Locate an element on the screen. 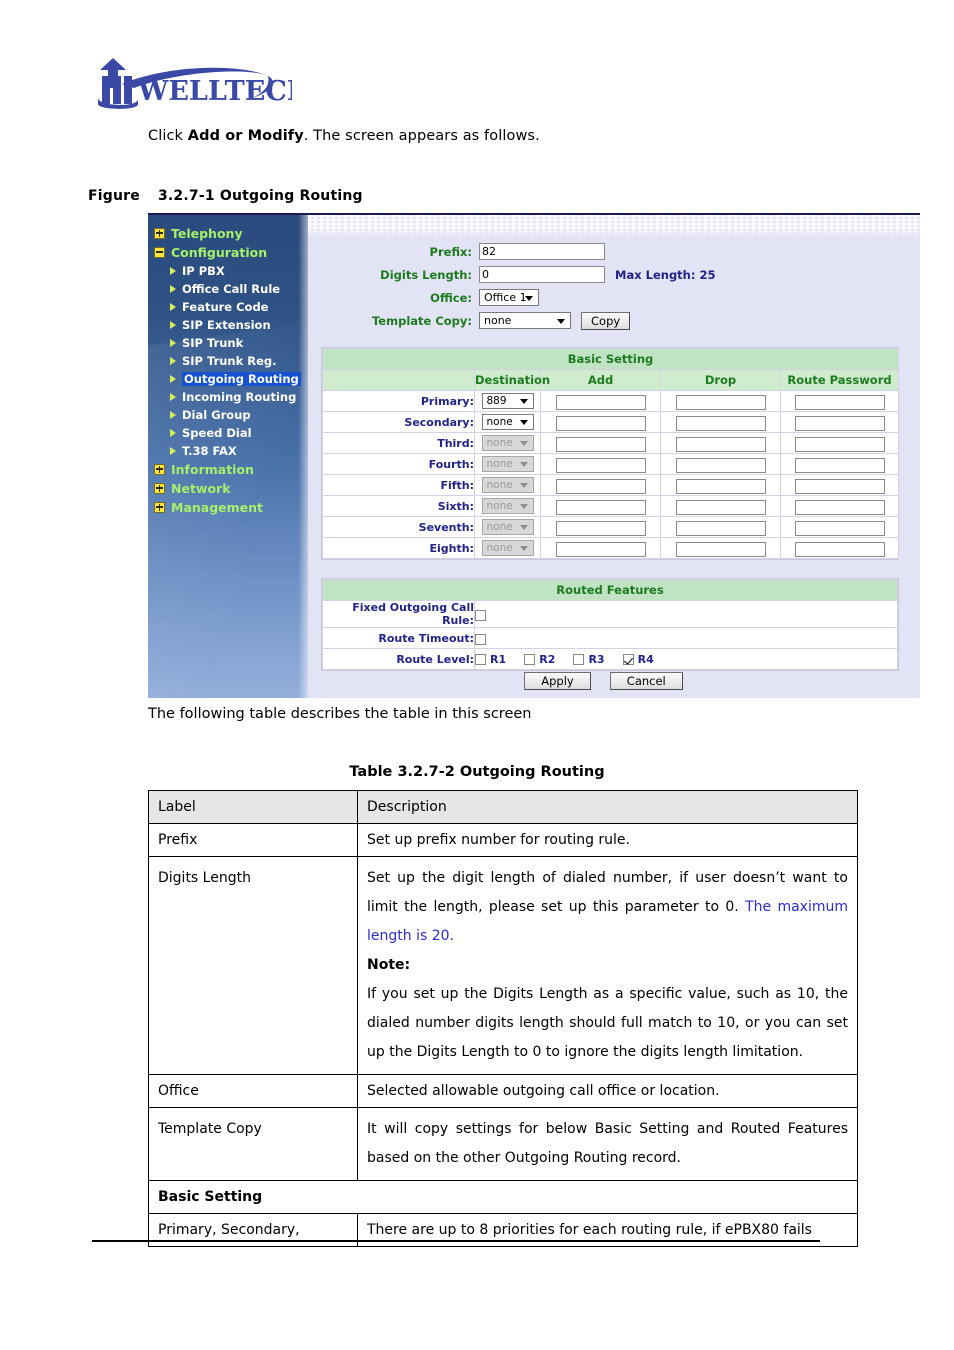 The image size is (954, 1350). sidebar-item-sip-trunk: SIP Trunk is located at coordinates (228, 343).